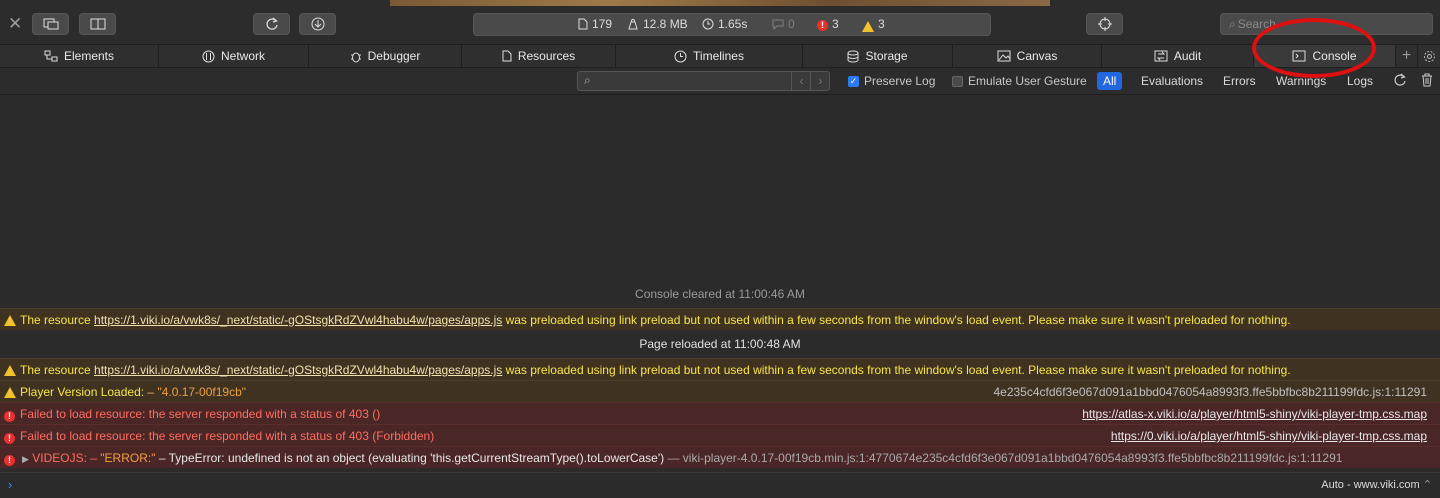  What do you see at coordinates (1370, 485) in the screenshot?
I see `execution-context-label: Auto - www.viki.com` at bounding box center [1370, 485].